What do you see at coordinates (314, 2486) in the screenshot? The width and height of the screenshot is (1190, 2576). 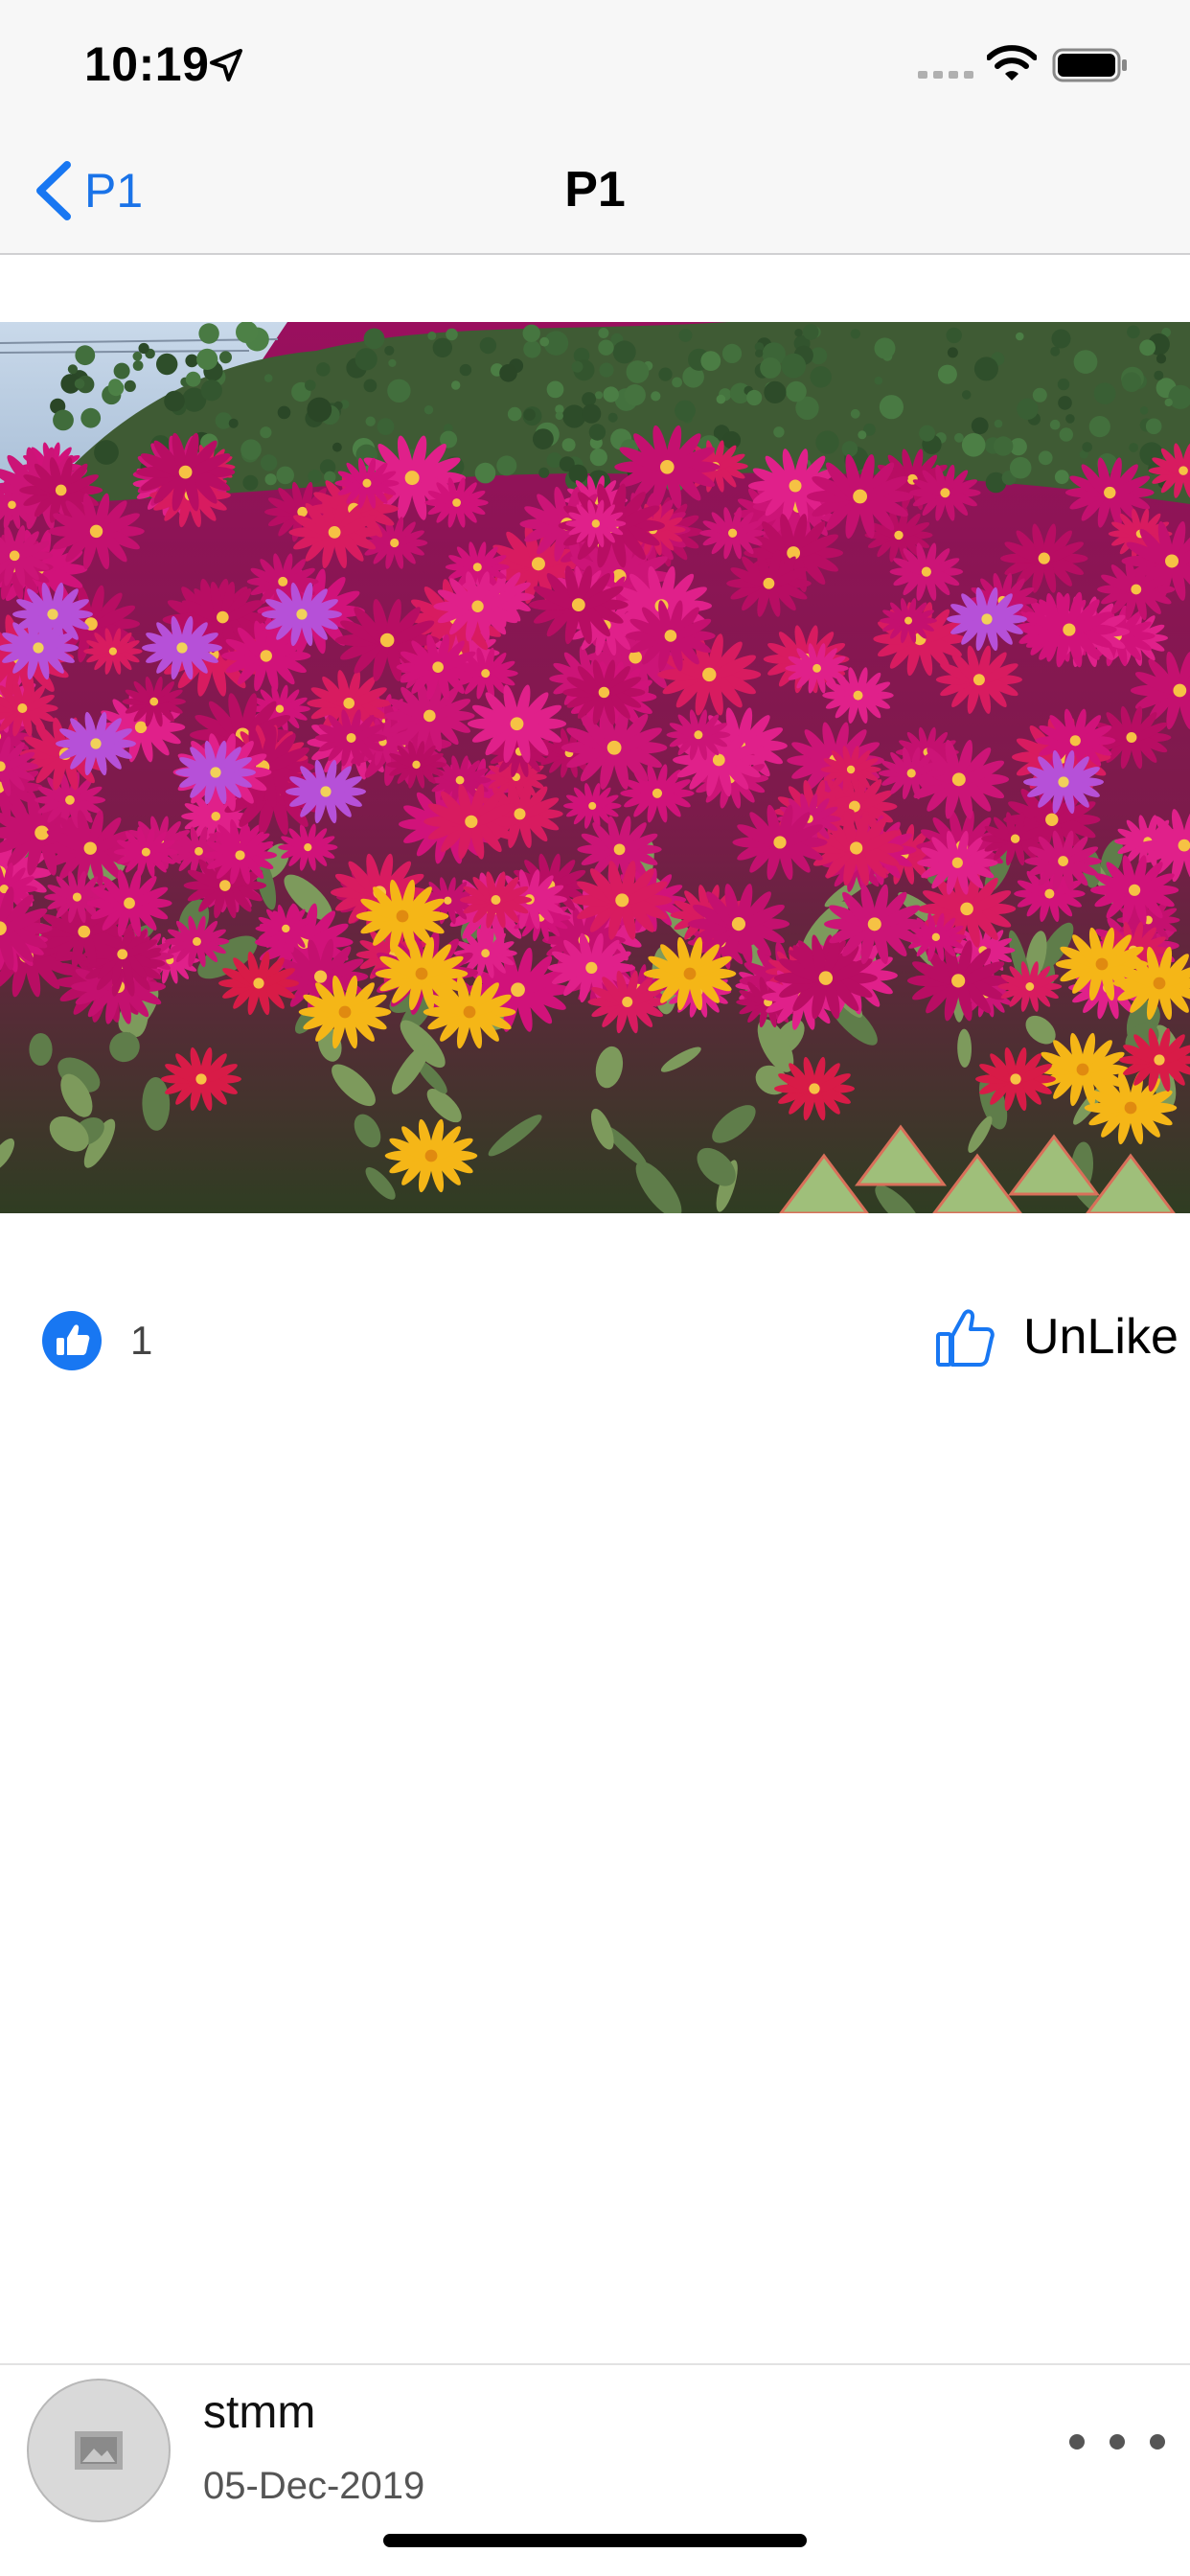 I see `post-date: 05-Dec-2019` at bounding box center [314, 2486].